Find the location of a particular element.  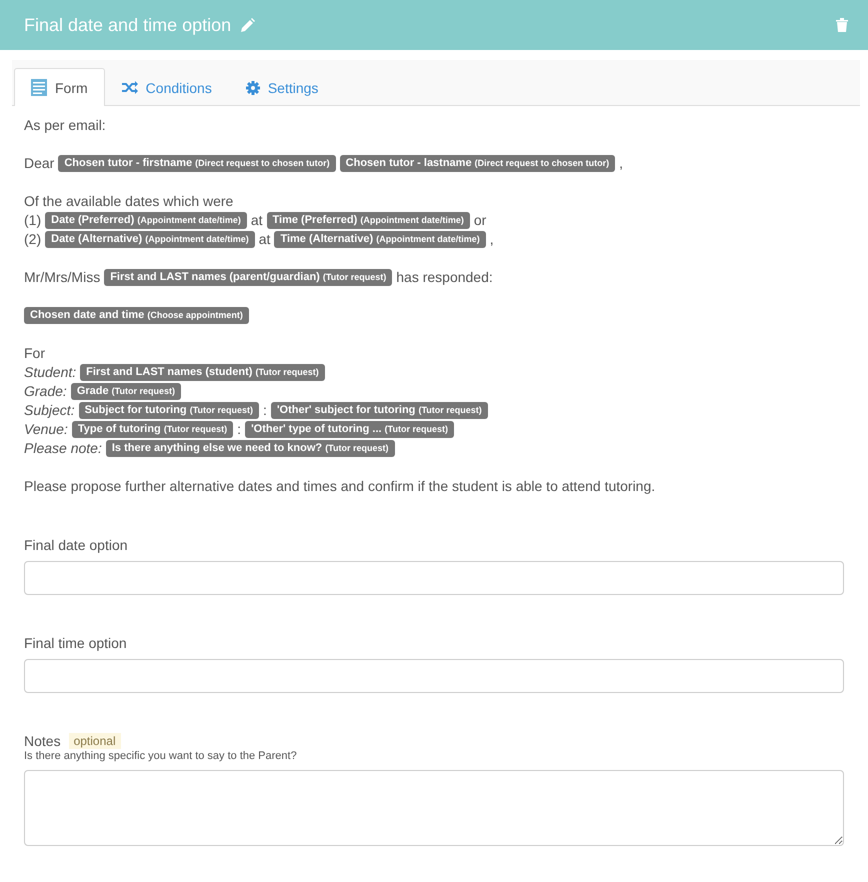

field-hint: Is there anything specific you want to say to the Parent? is located at coordinates (161, 756).